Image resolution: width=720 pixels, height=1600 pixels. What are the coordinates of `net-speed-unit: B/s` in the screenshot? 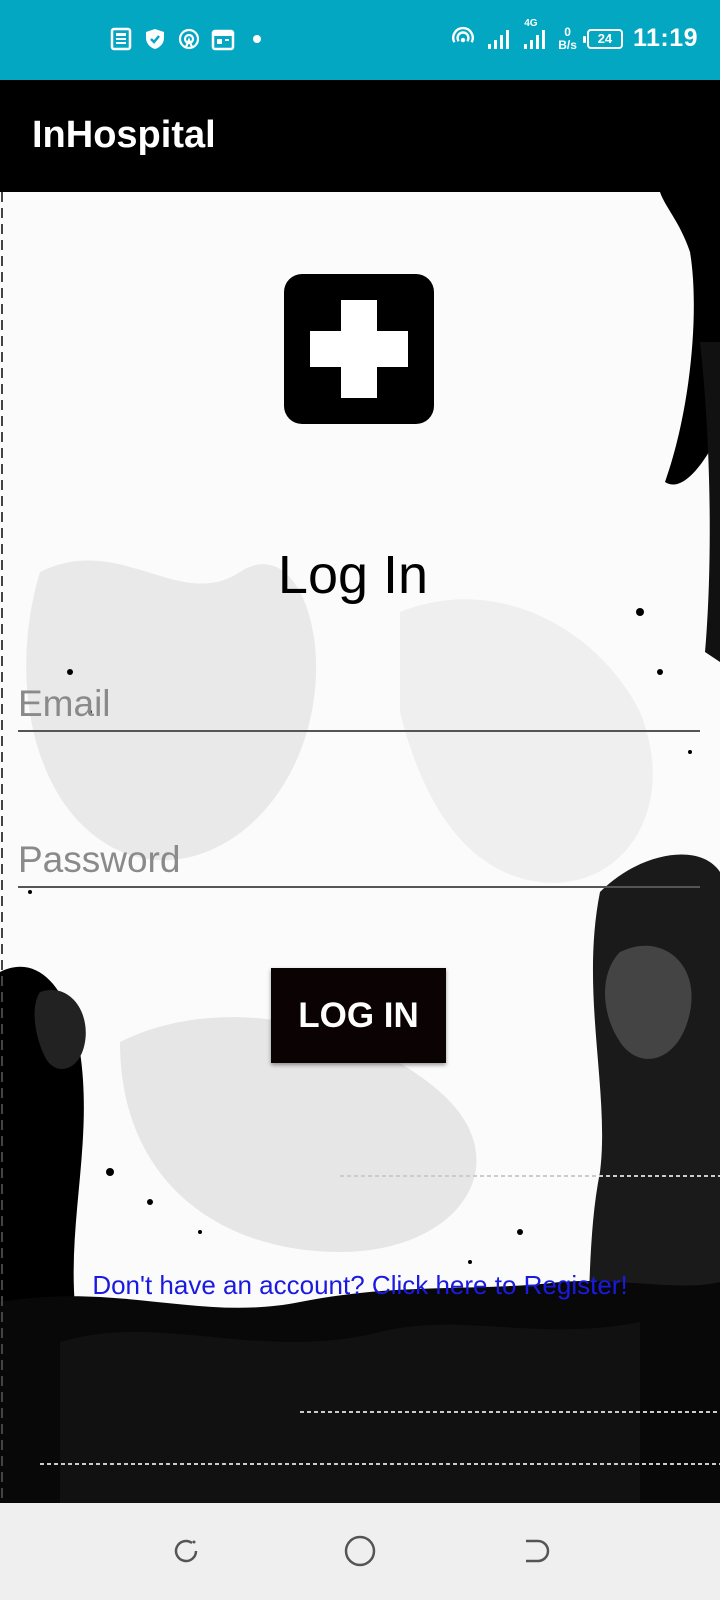 It's located at (567, 44).